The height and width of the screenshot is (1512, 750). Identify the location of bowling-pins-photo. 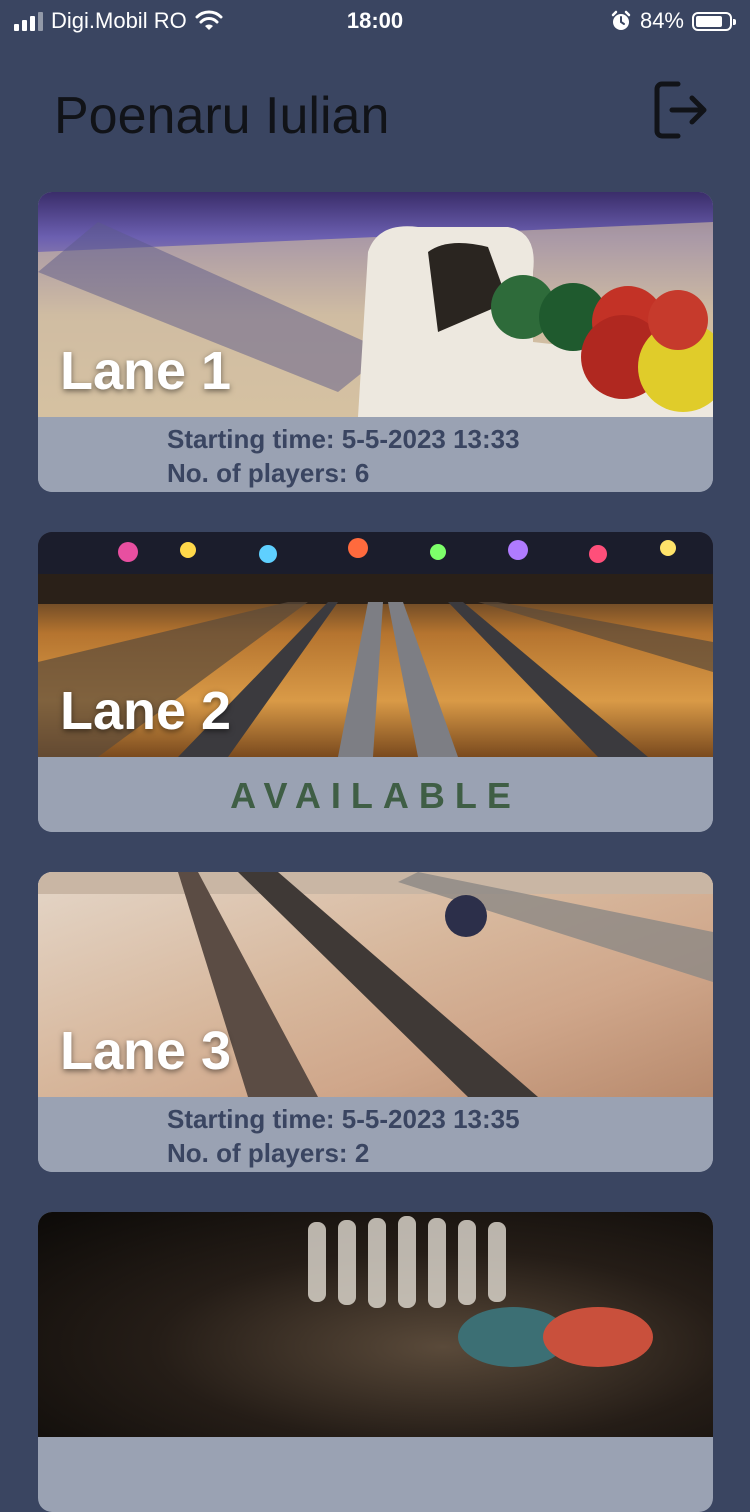
(480, 1291).